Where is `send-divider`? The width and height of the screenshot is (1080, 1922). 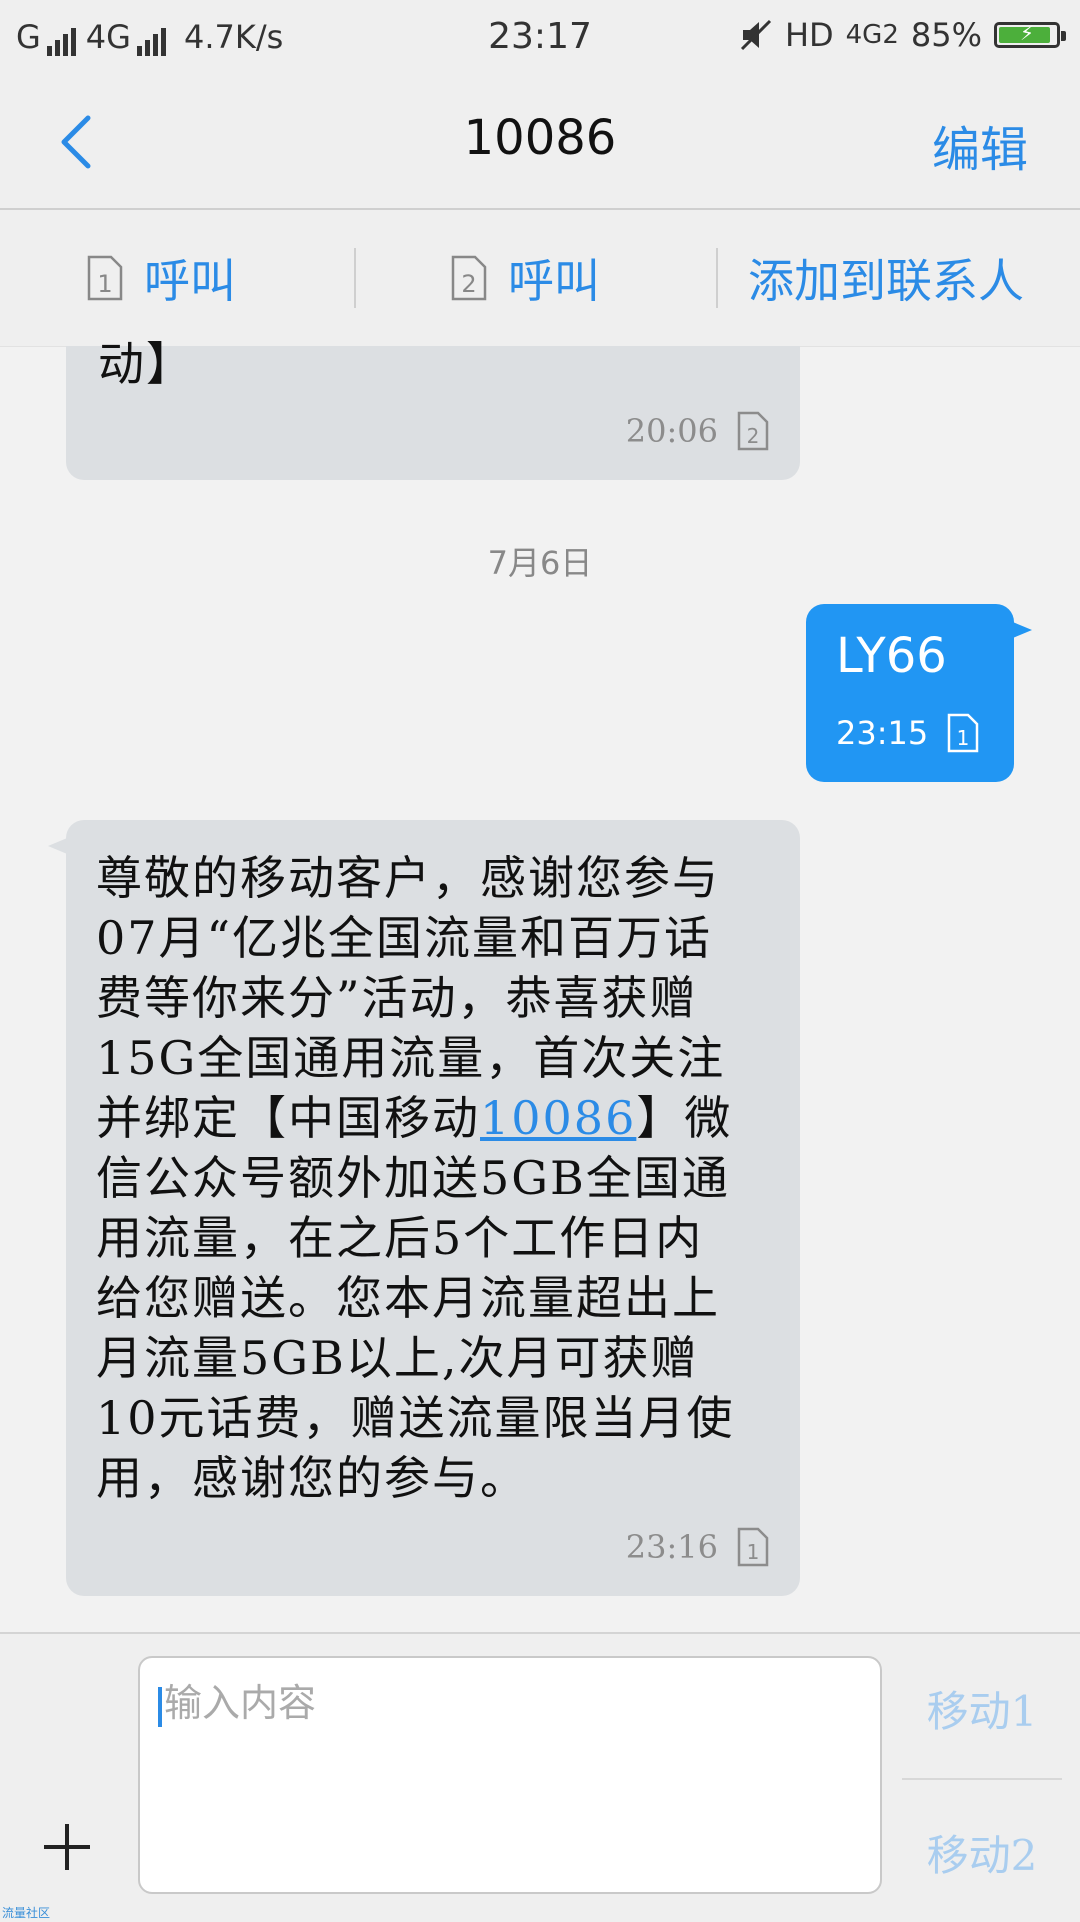
send-divider is located at coordinates (982, 1779).